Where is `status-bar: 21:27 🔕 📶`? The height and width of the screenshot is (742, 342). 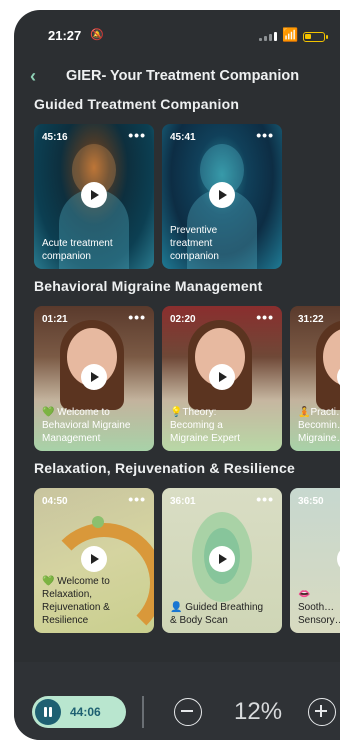
status-bar: 21:27 🔕 📶 is located at coordinates (177, 37).